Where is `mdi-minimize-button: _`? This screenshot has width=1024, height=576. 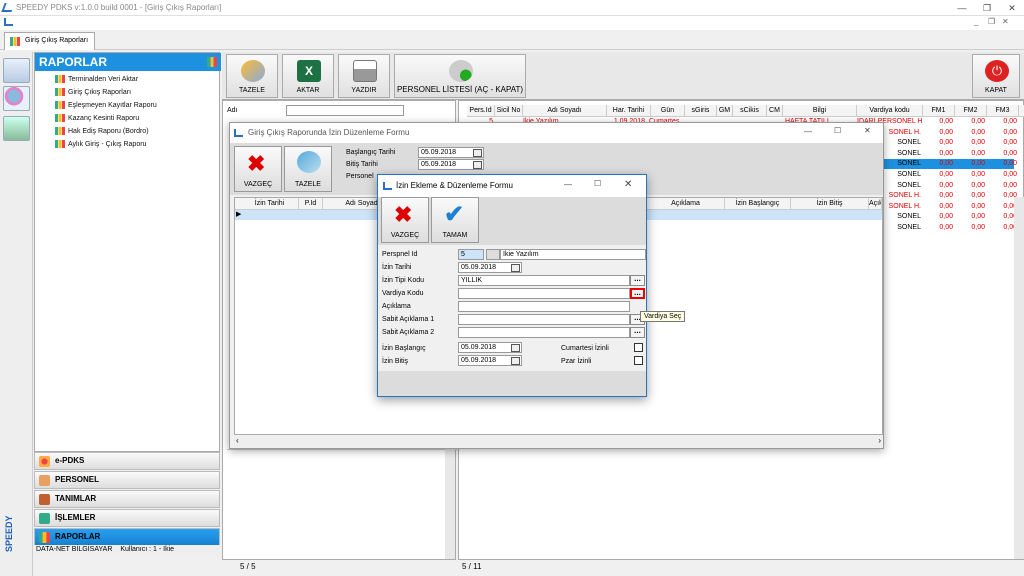
mdi-minimize-button: _ is located at coordinates (976, 21).